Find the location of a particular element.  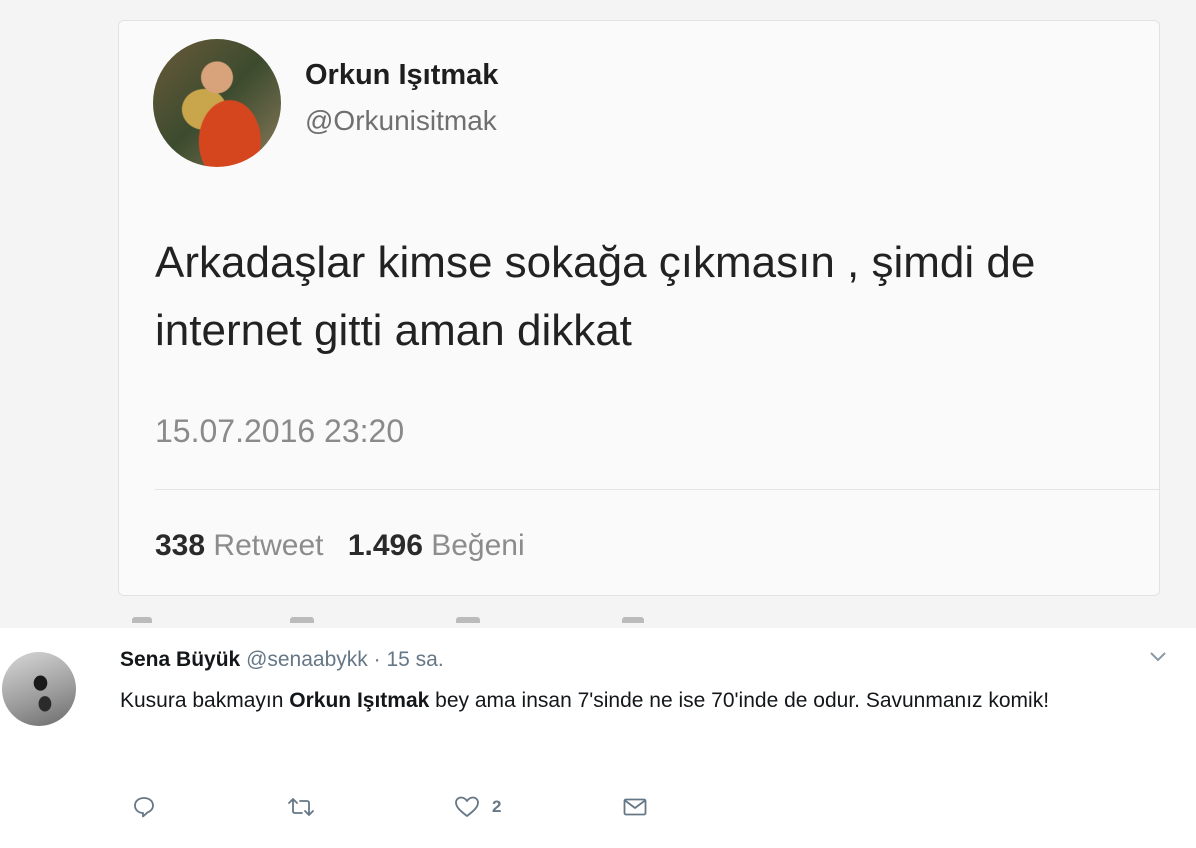

mention: Orkun Işıtmak is located at coordinates (359, 700).